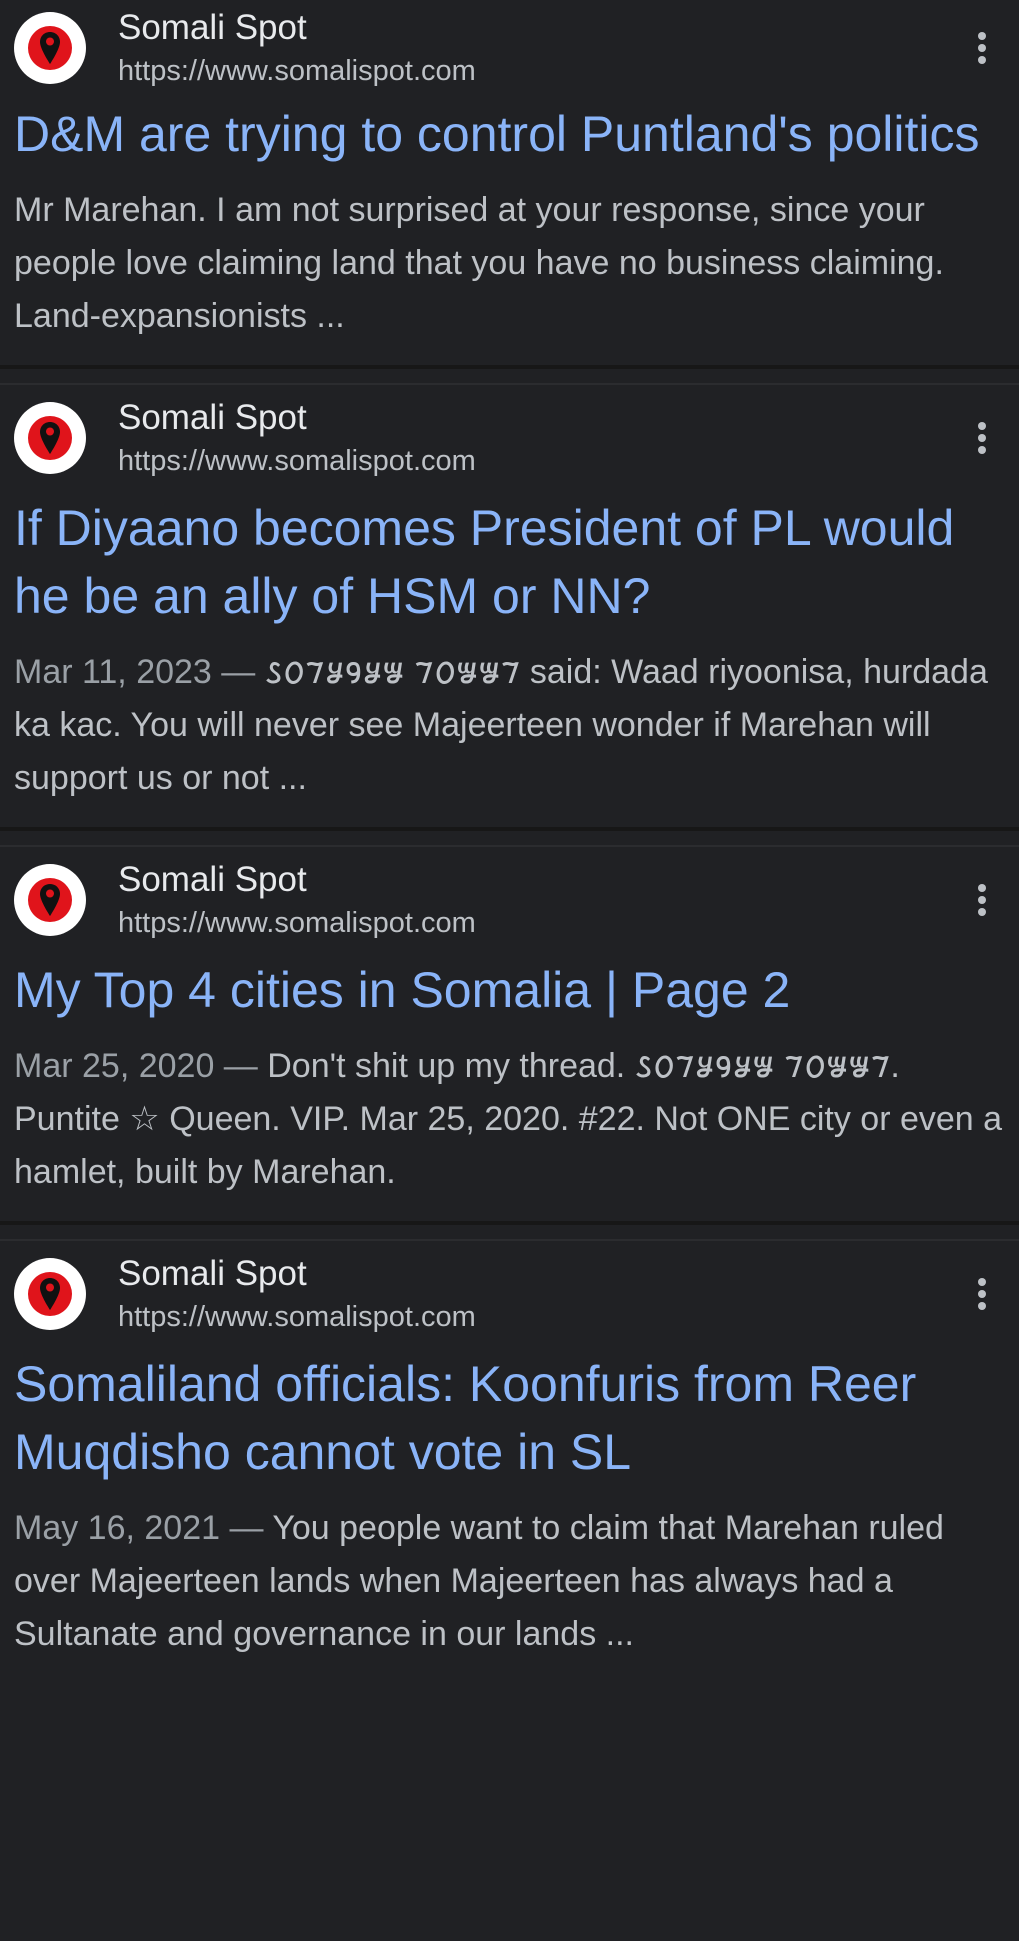  What do you see at coordinates (509, 990) in the screenshot?
I see `result-title-link: My Top 4 cities in Somalia | Page 2` at bounding box center [509, 990].